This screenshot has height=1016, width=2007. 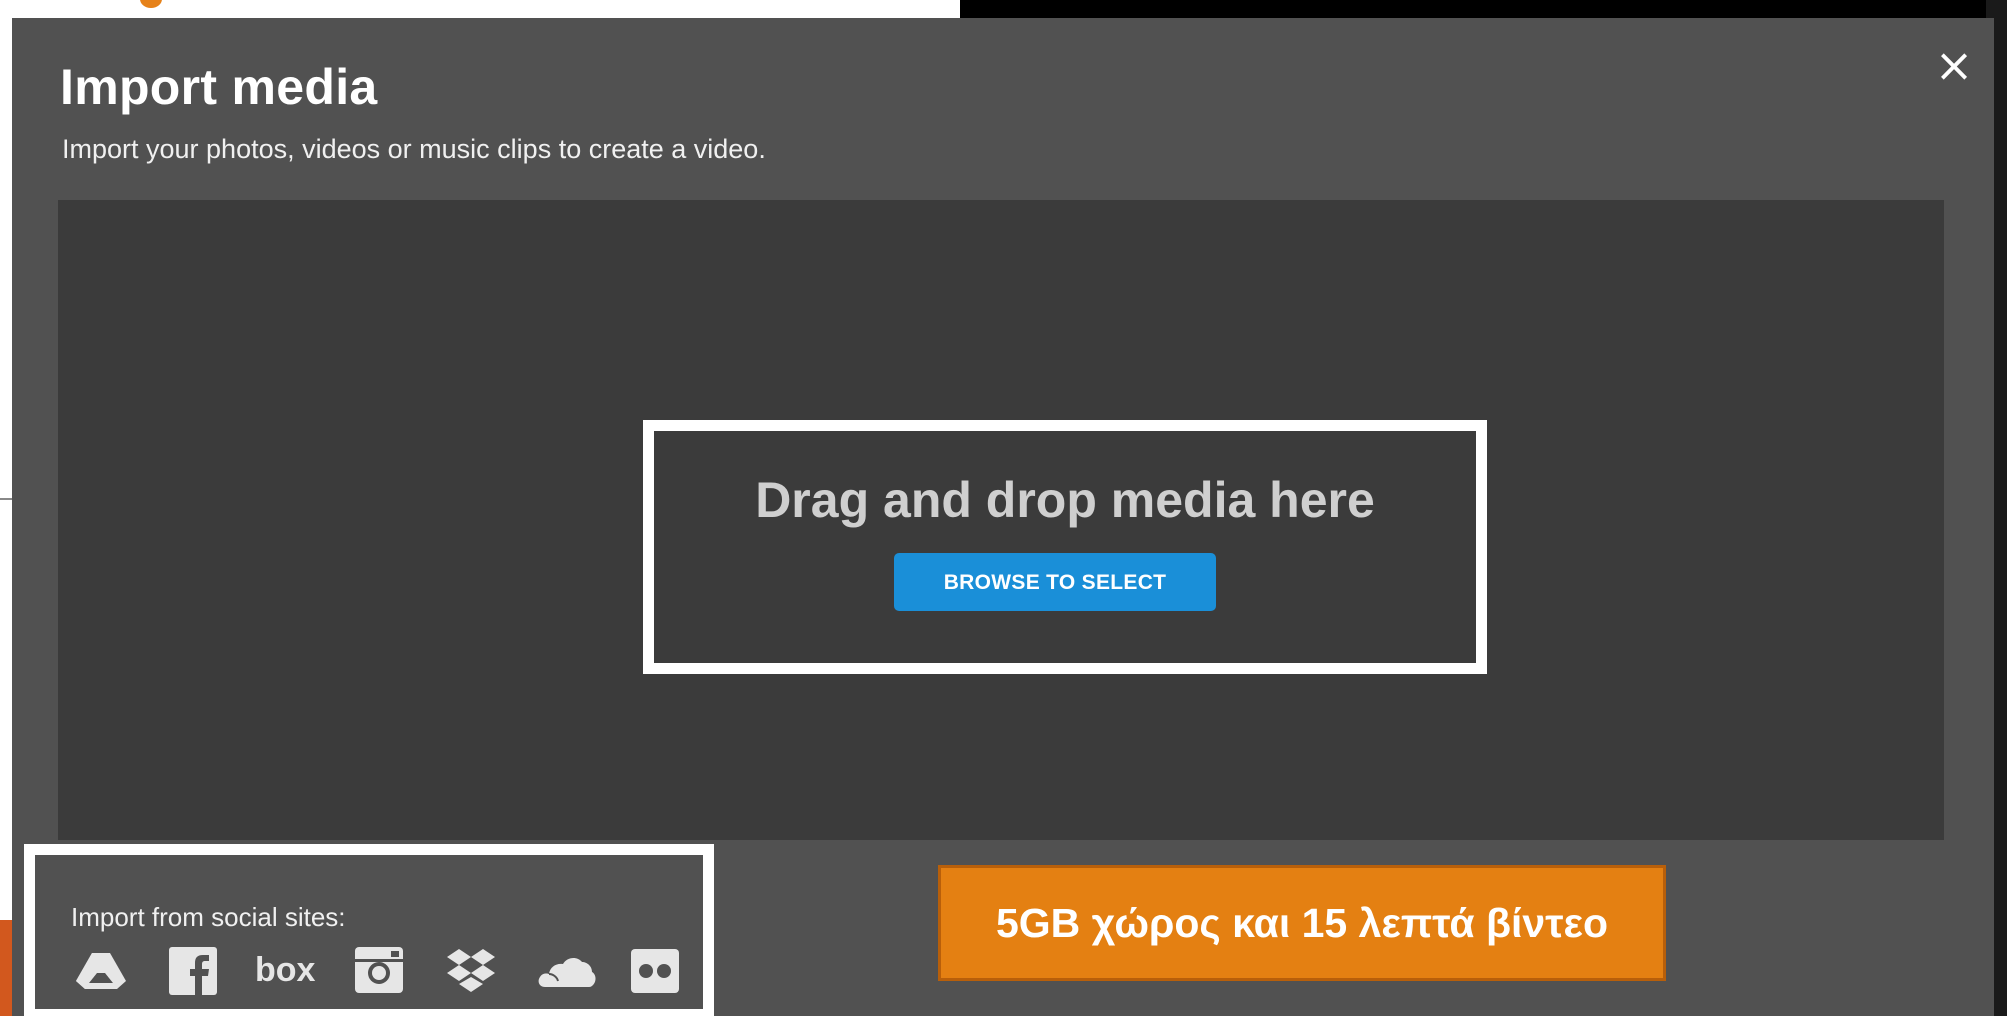 I want to click on instagram-icon, so click(x=379, y=971).